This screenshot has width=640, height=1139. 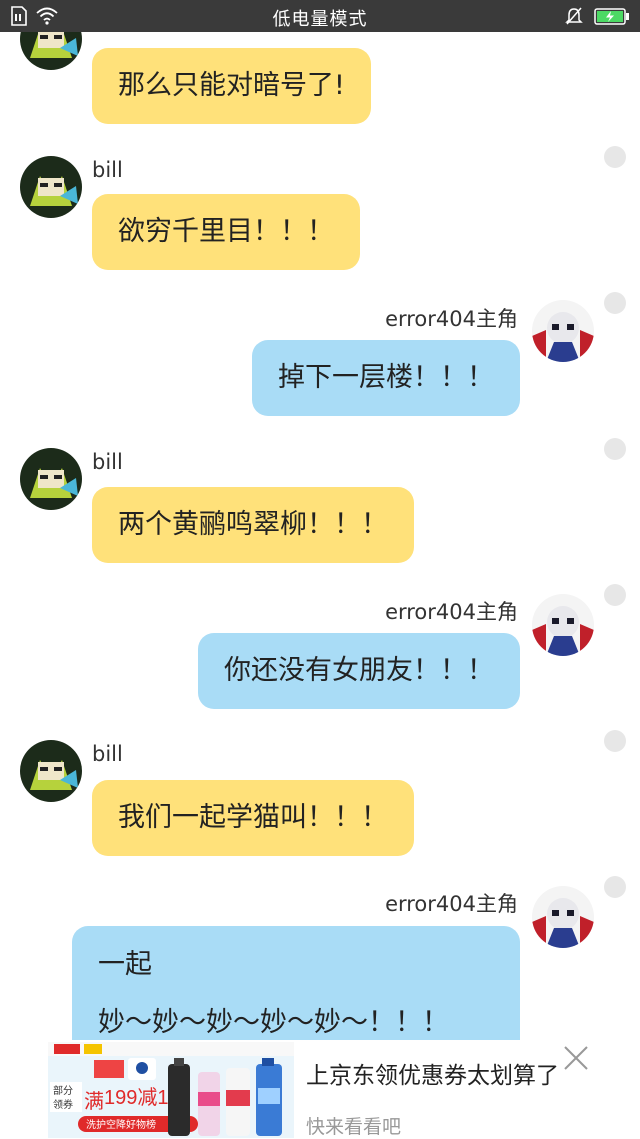 What do you see at coordinates (253, 818) in the screenshot?
I see `message-bubble: 我们一起学猫叫！！！` at bounding box center [253, 818].